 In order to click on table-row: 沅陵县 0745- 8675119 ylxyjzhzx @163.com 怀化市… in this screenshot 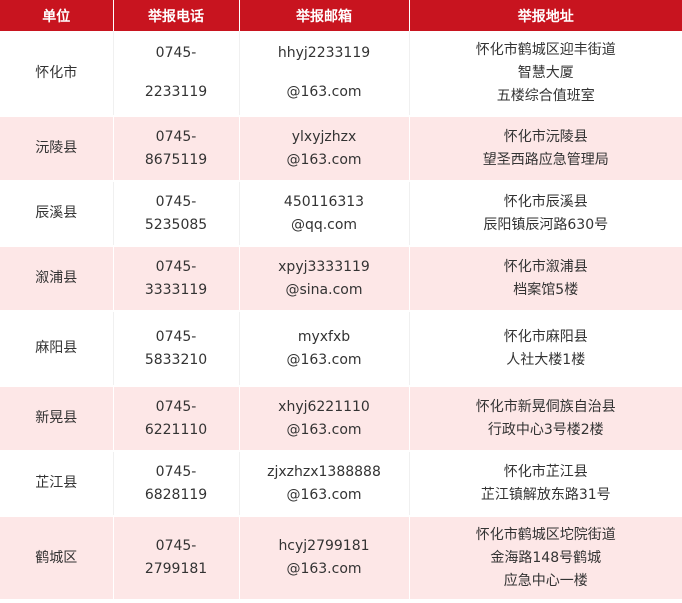, I will do `click(341, 149)`.